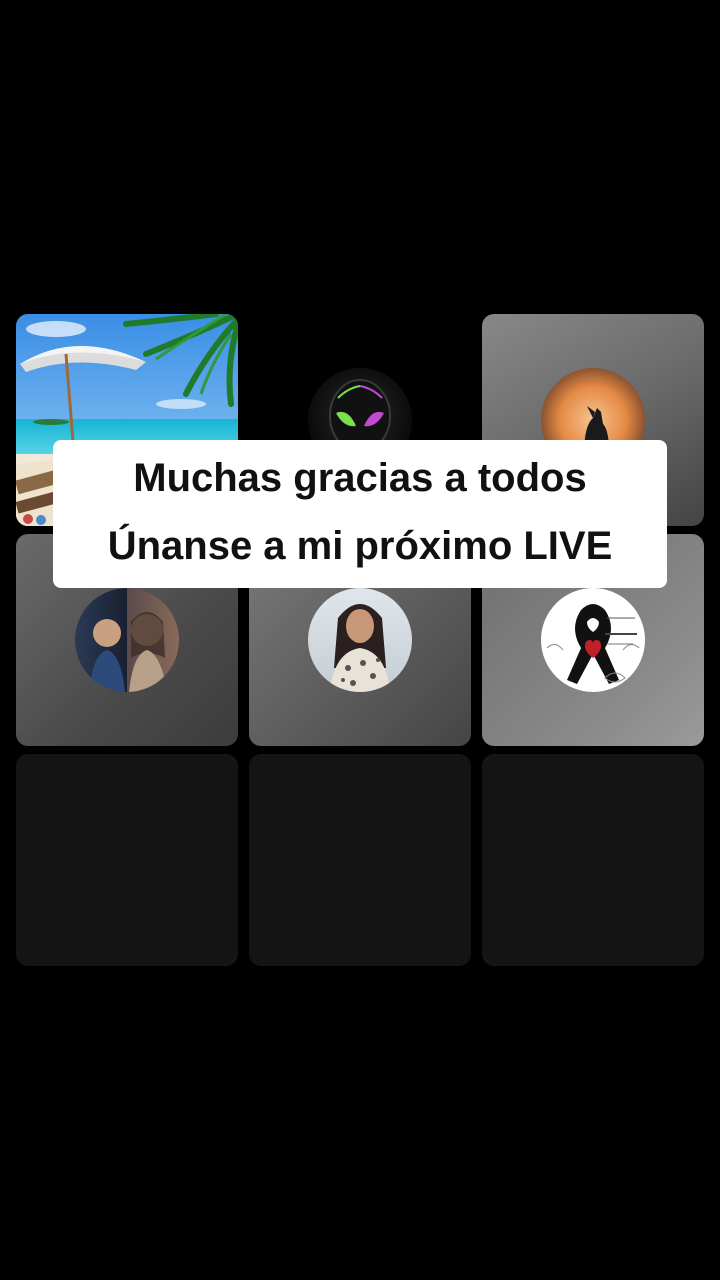  What do you see at coordinates (360, 640) in the screenshot?
I see `woman-portrait-avatar` at bounding box center [360, 640].